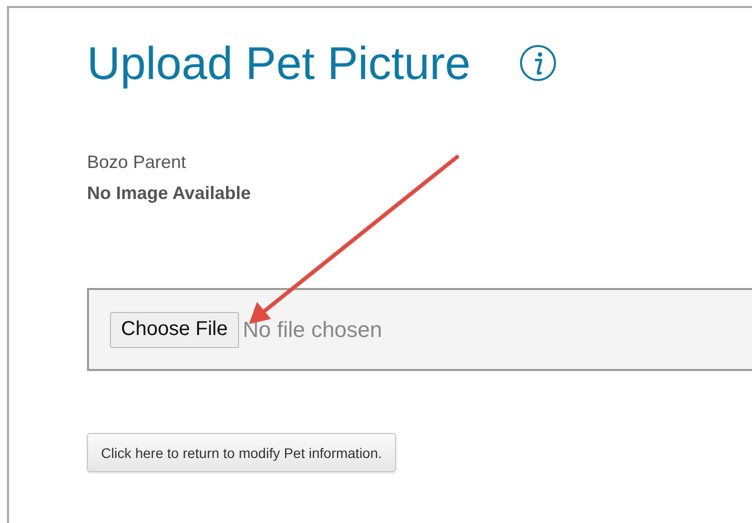  I want to click on page-title: Upload Pet Picture, so click(279, 63).